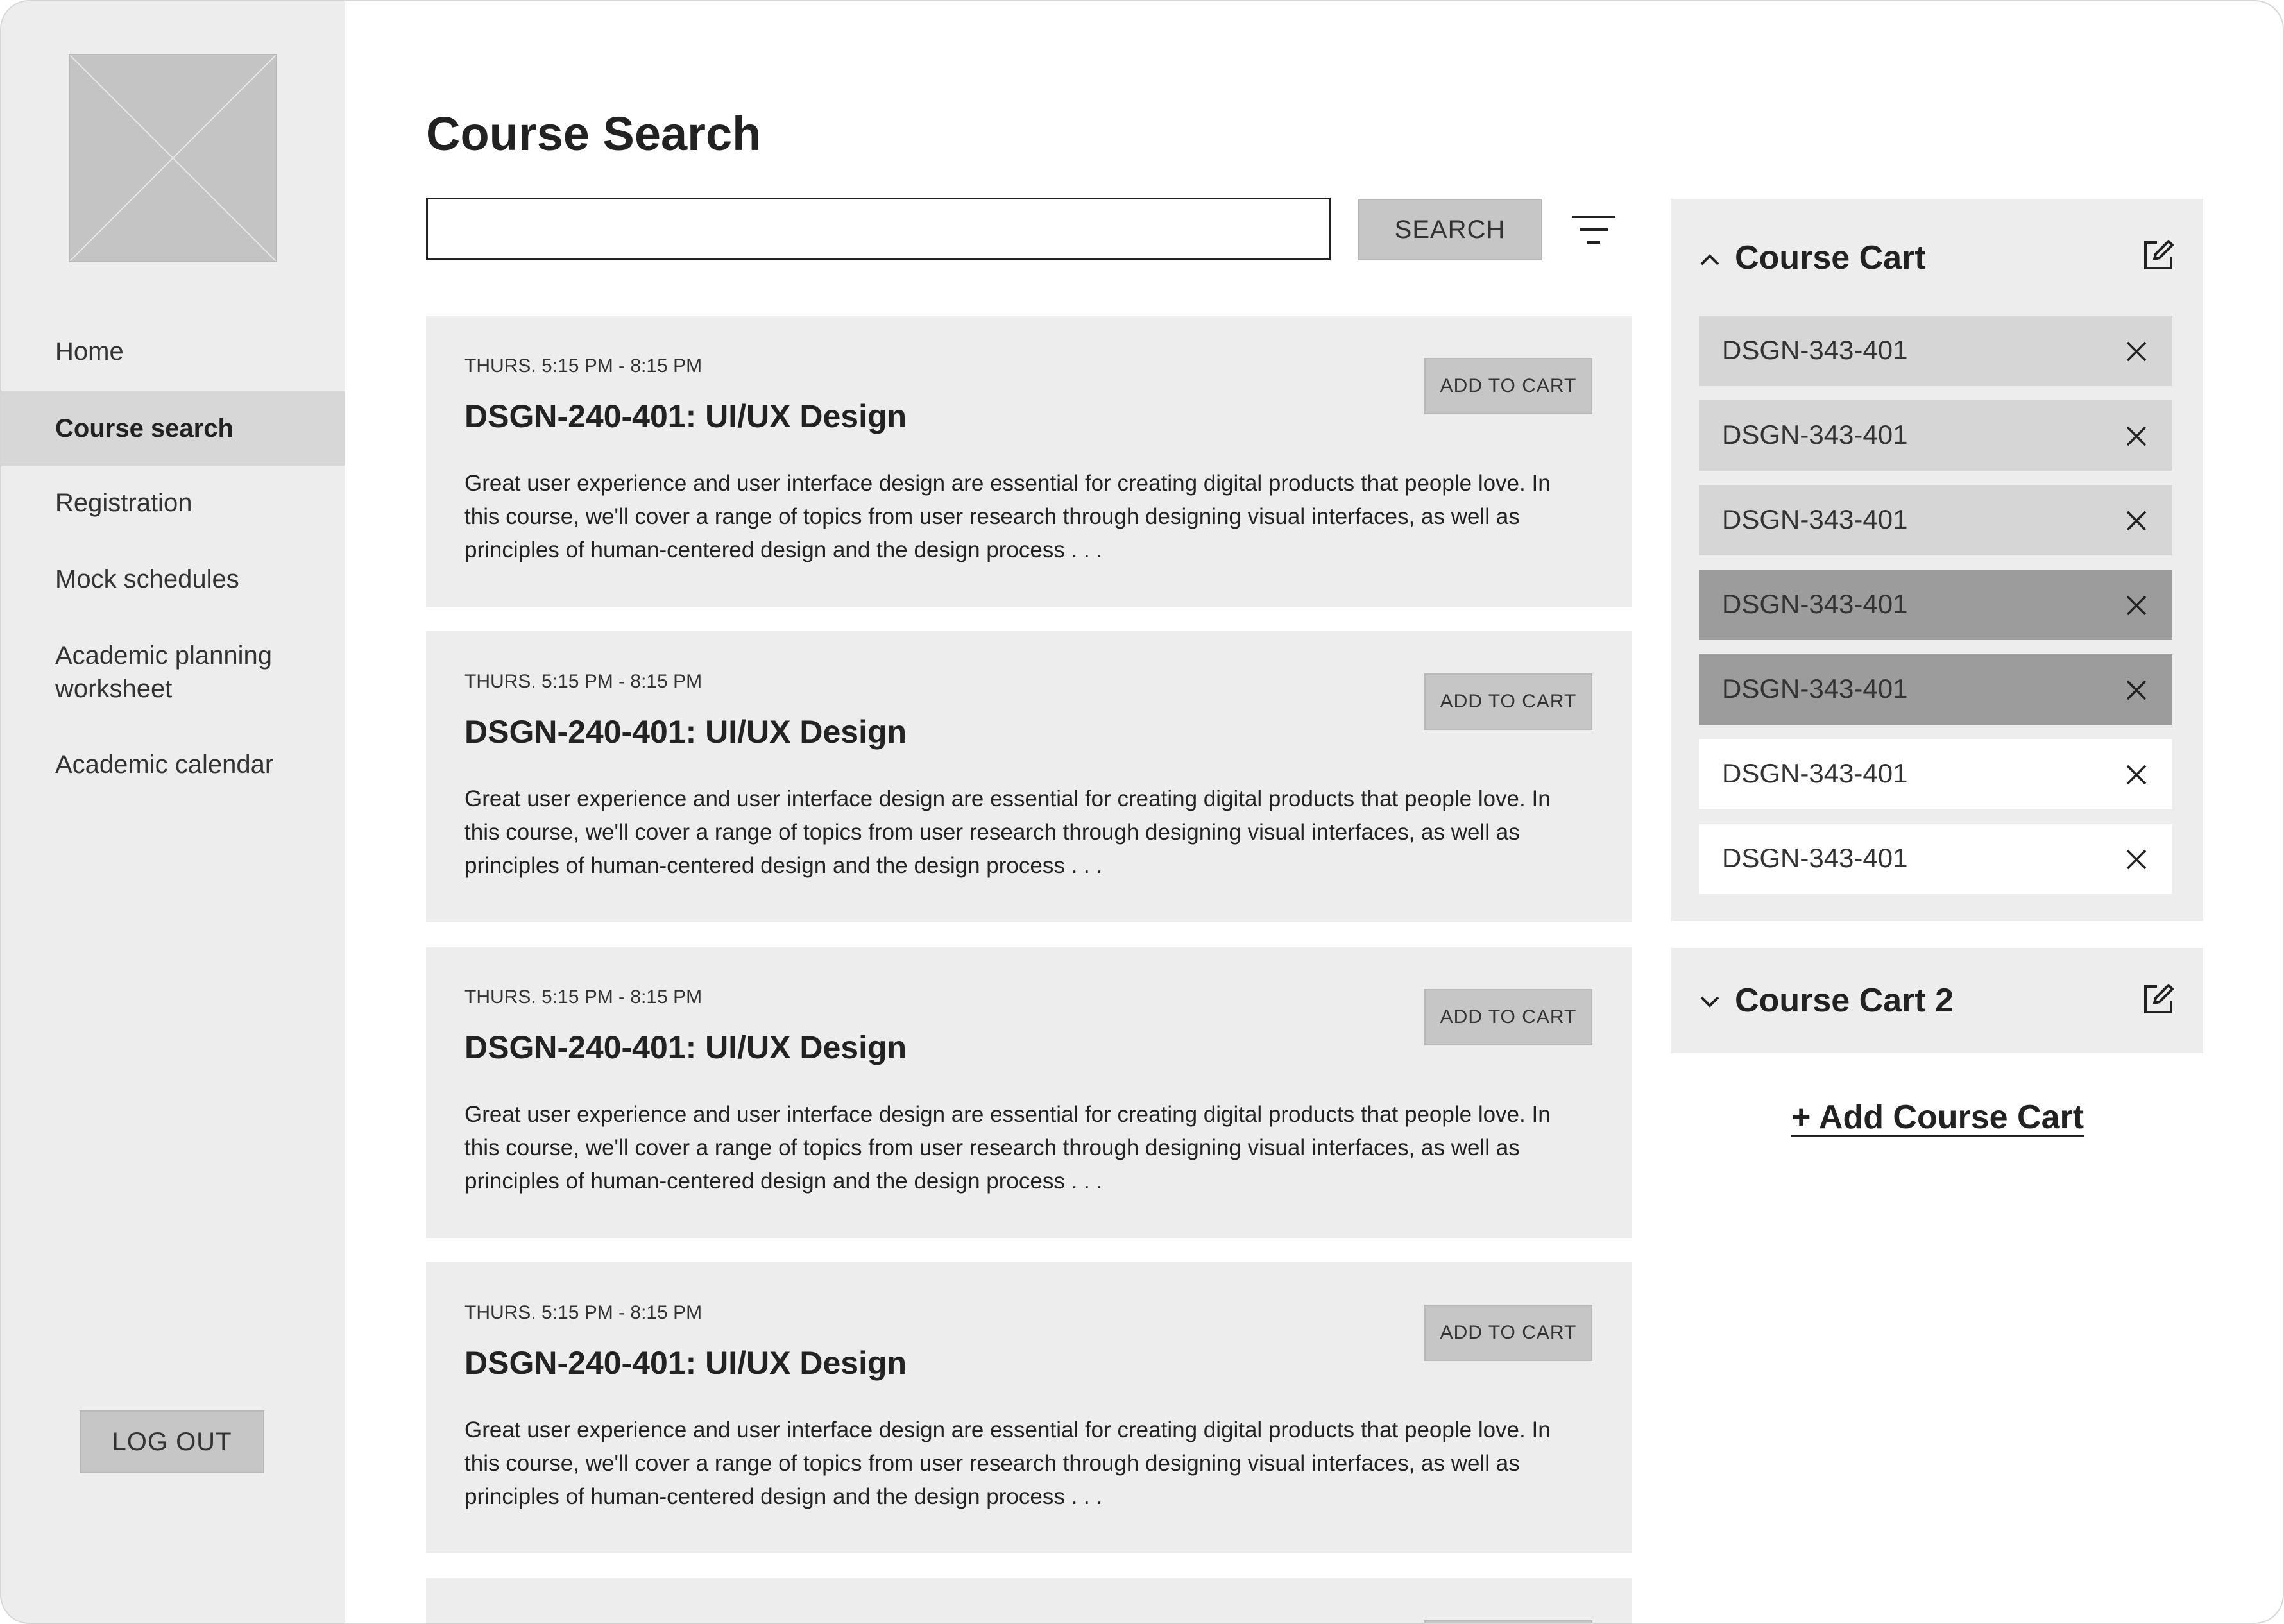 Image resolution: width=2284 pixels, height=1624 pixels. I want to click on course-card, so click(1029, 1600).